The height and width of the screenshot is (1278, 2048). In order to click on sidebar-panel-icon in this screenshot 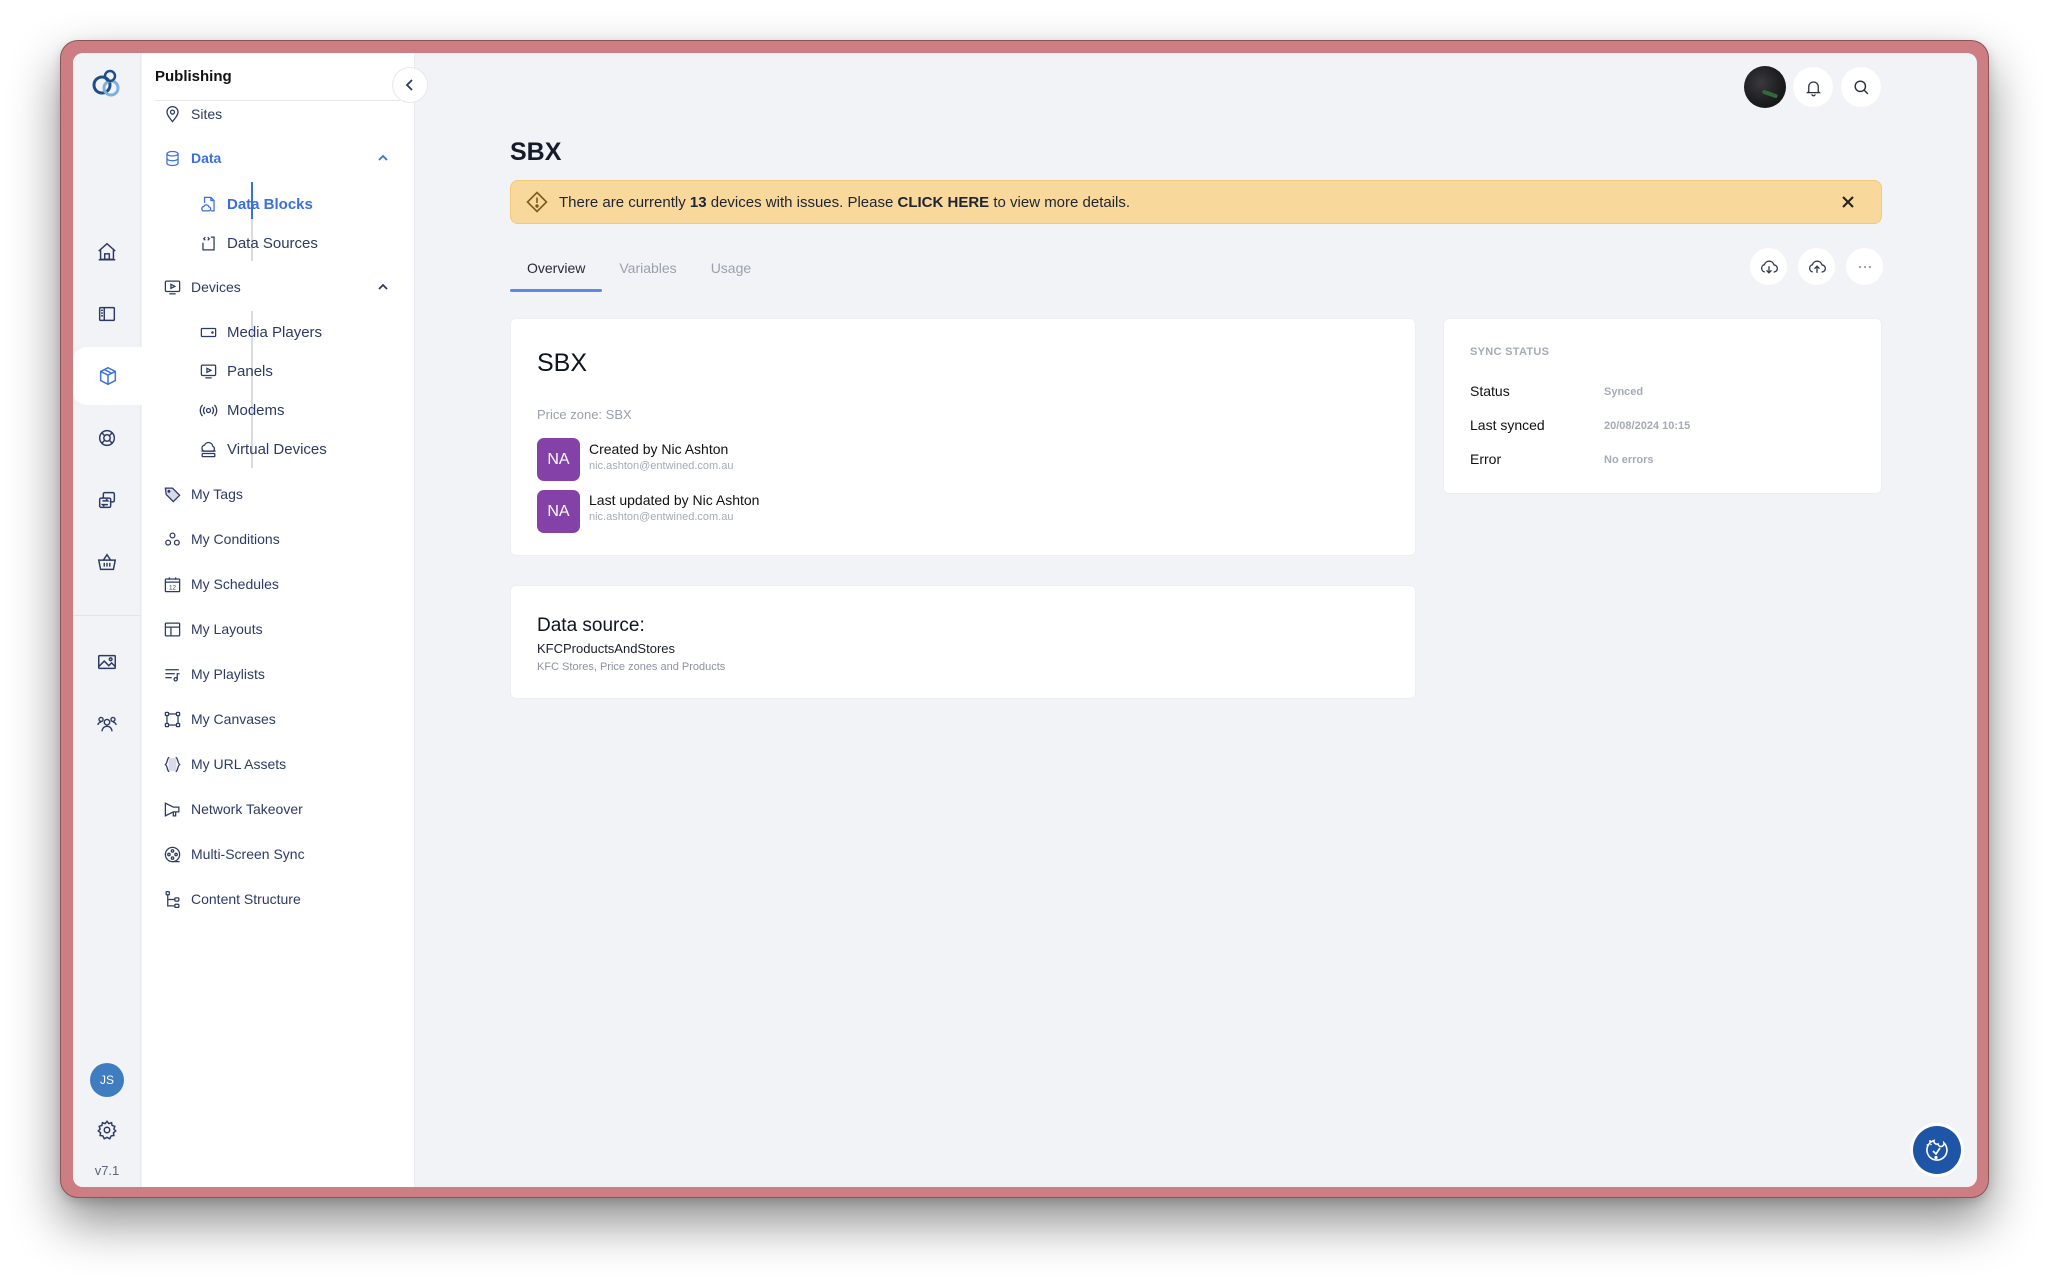, I will do `click(107, 314)`.